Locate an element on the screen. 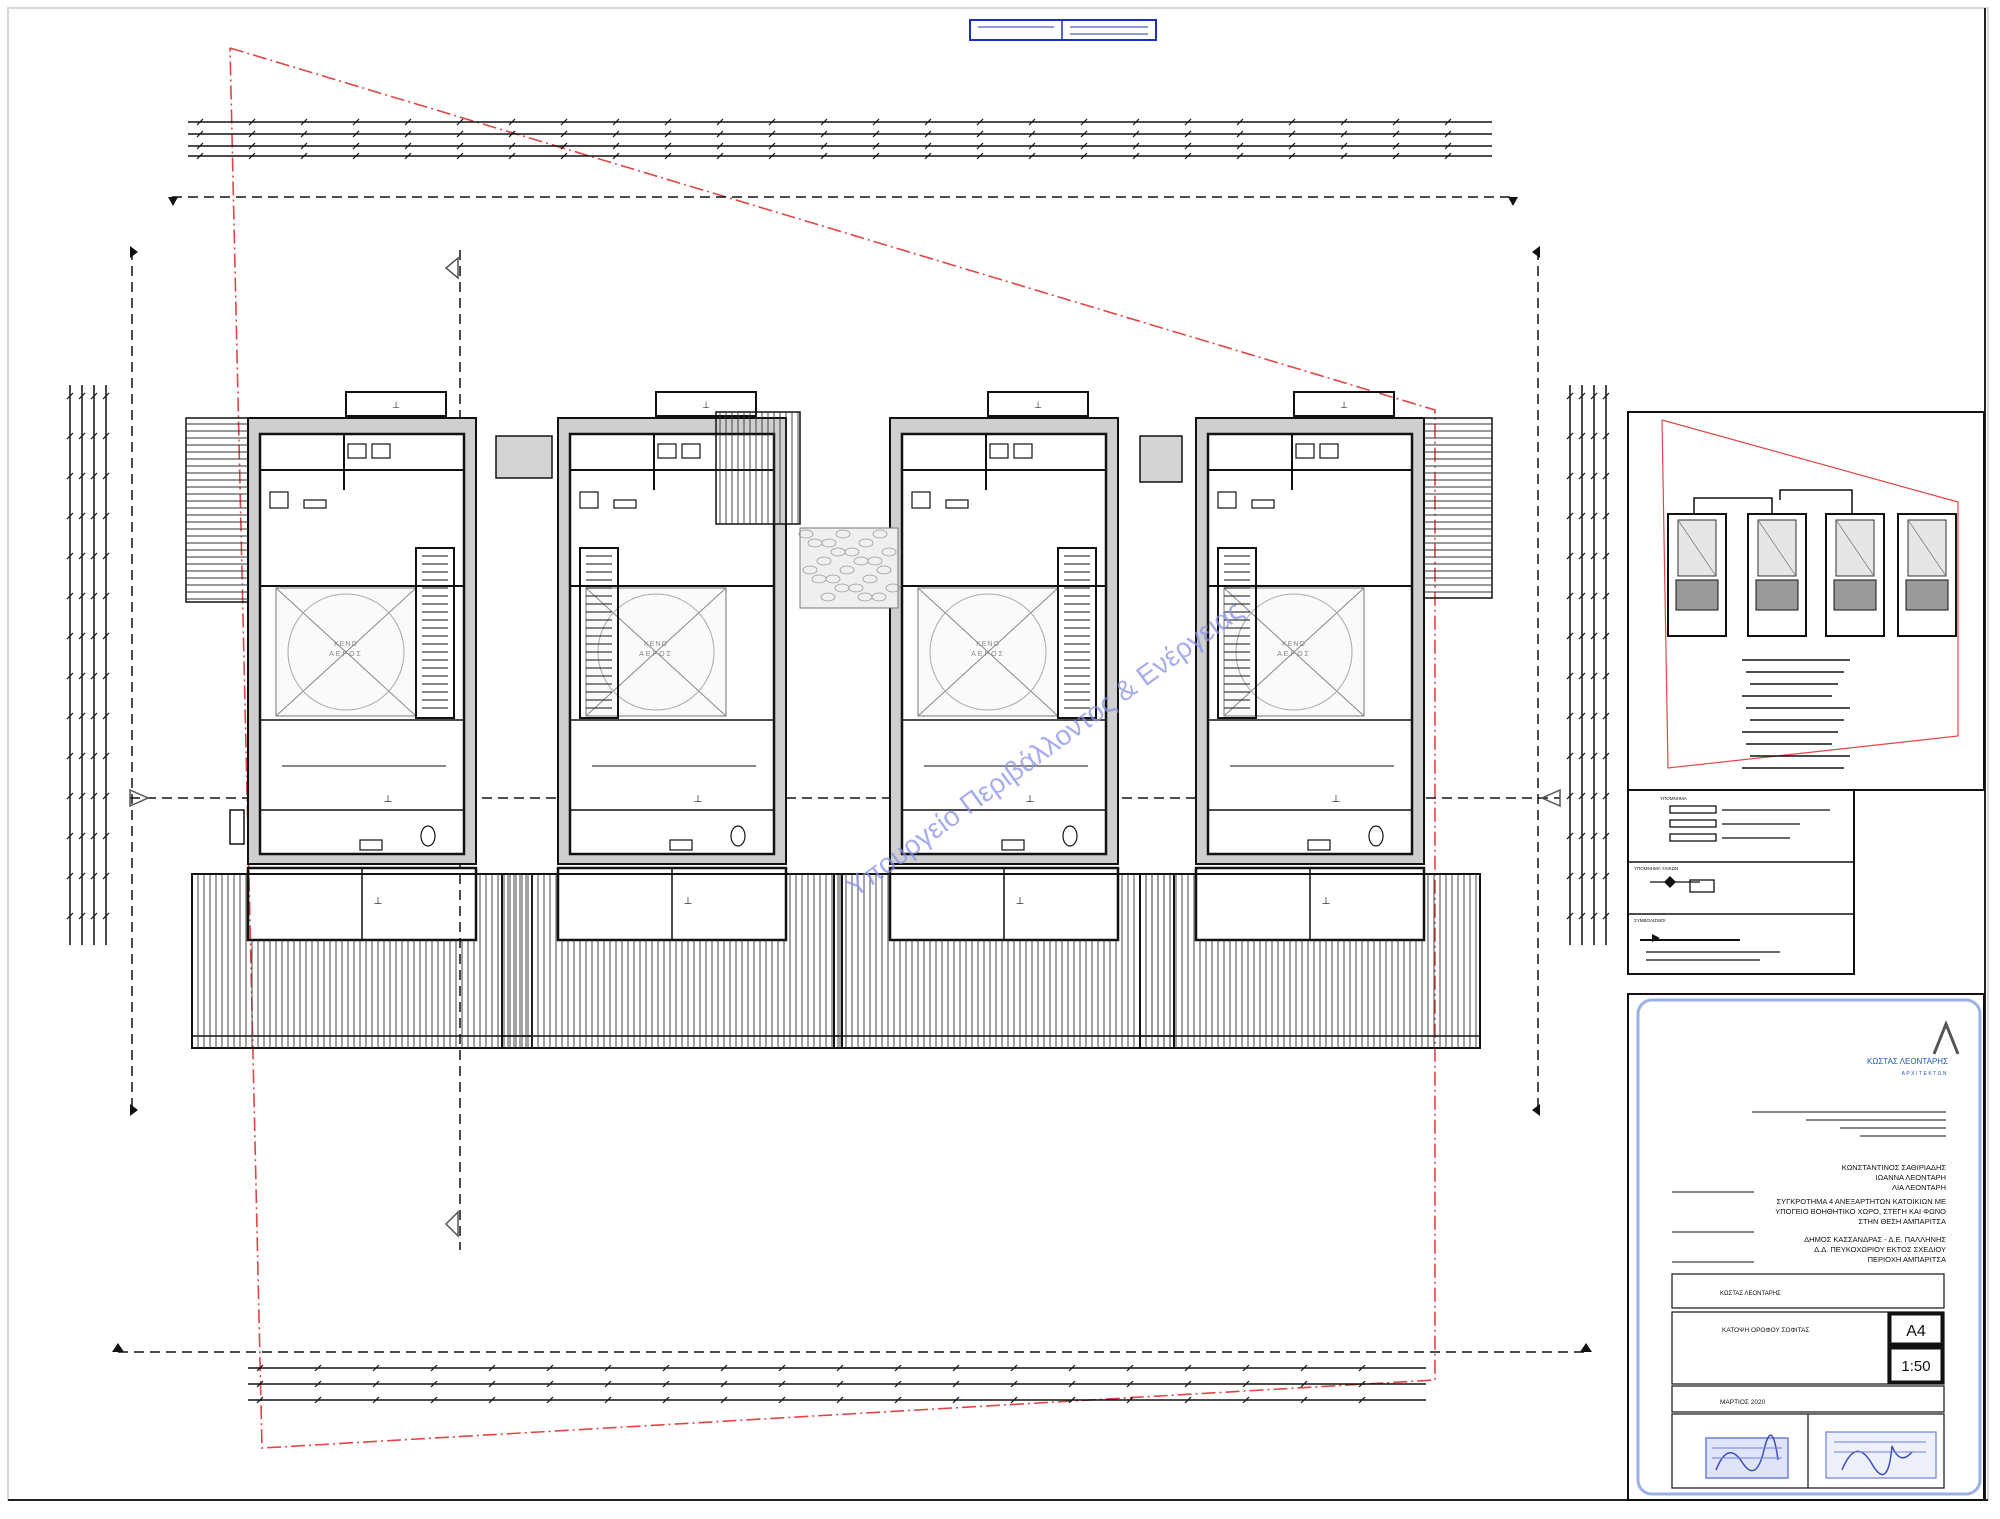 The width and height of the screenshot is (2000, 1519). location-line-3: ΠΕΡΙΟΧΗ ΑΜΠΑΡΙΤΣΑ is located at coordinates (1907, 1259).